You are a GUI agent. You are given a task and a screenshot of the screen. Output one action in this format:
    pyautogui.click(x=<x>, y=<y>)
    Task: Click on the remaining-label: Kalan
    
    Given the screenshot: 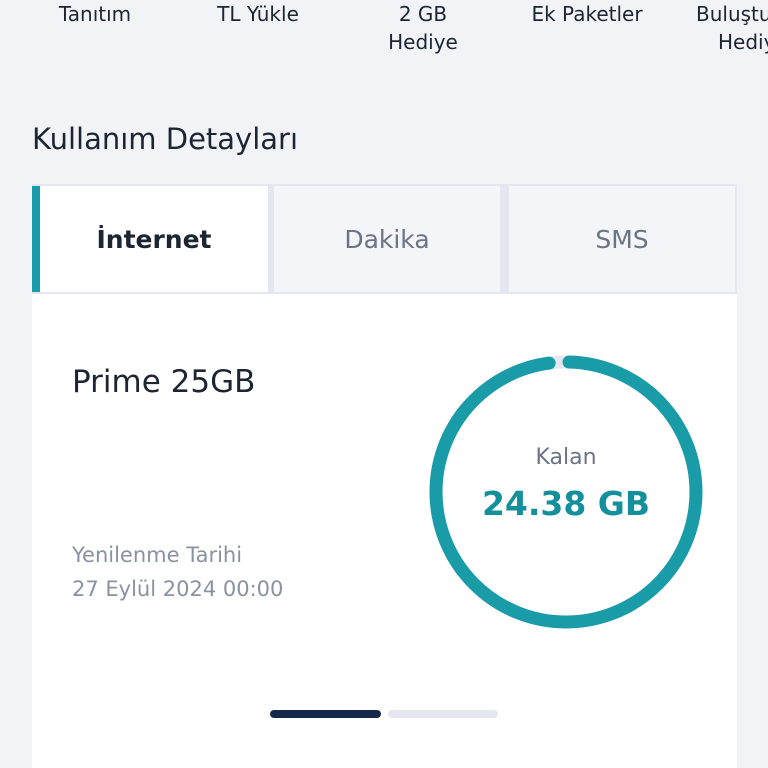 What is the action you would take?
    pyautogui.click(x=566, y=457)
    